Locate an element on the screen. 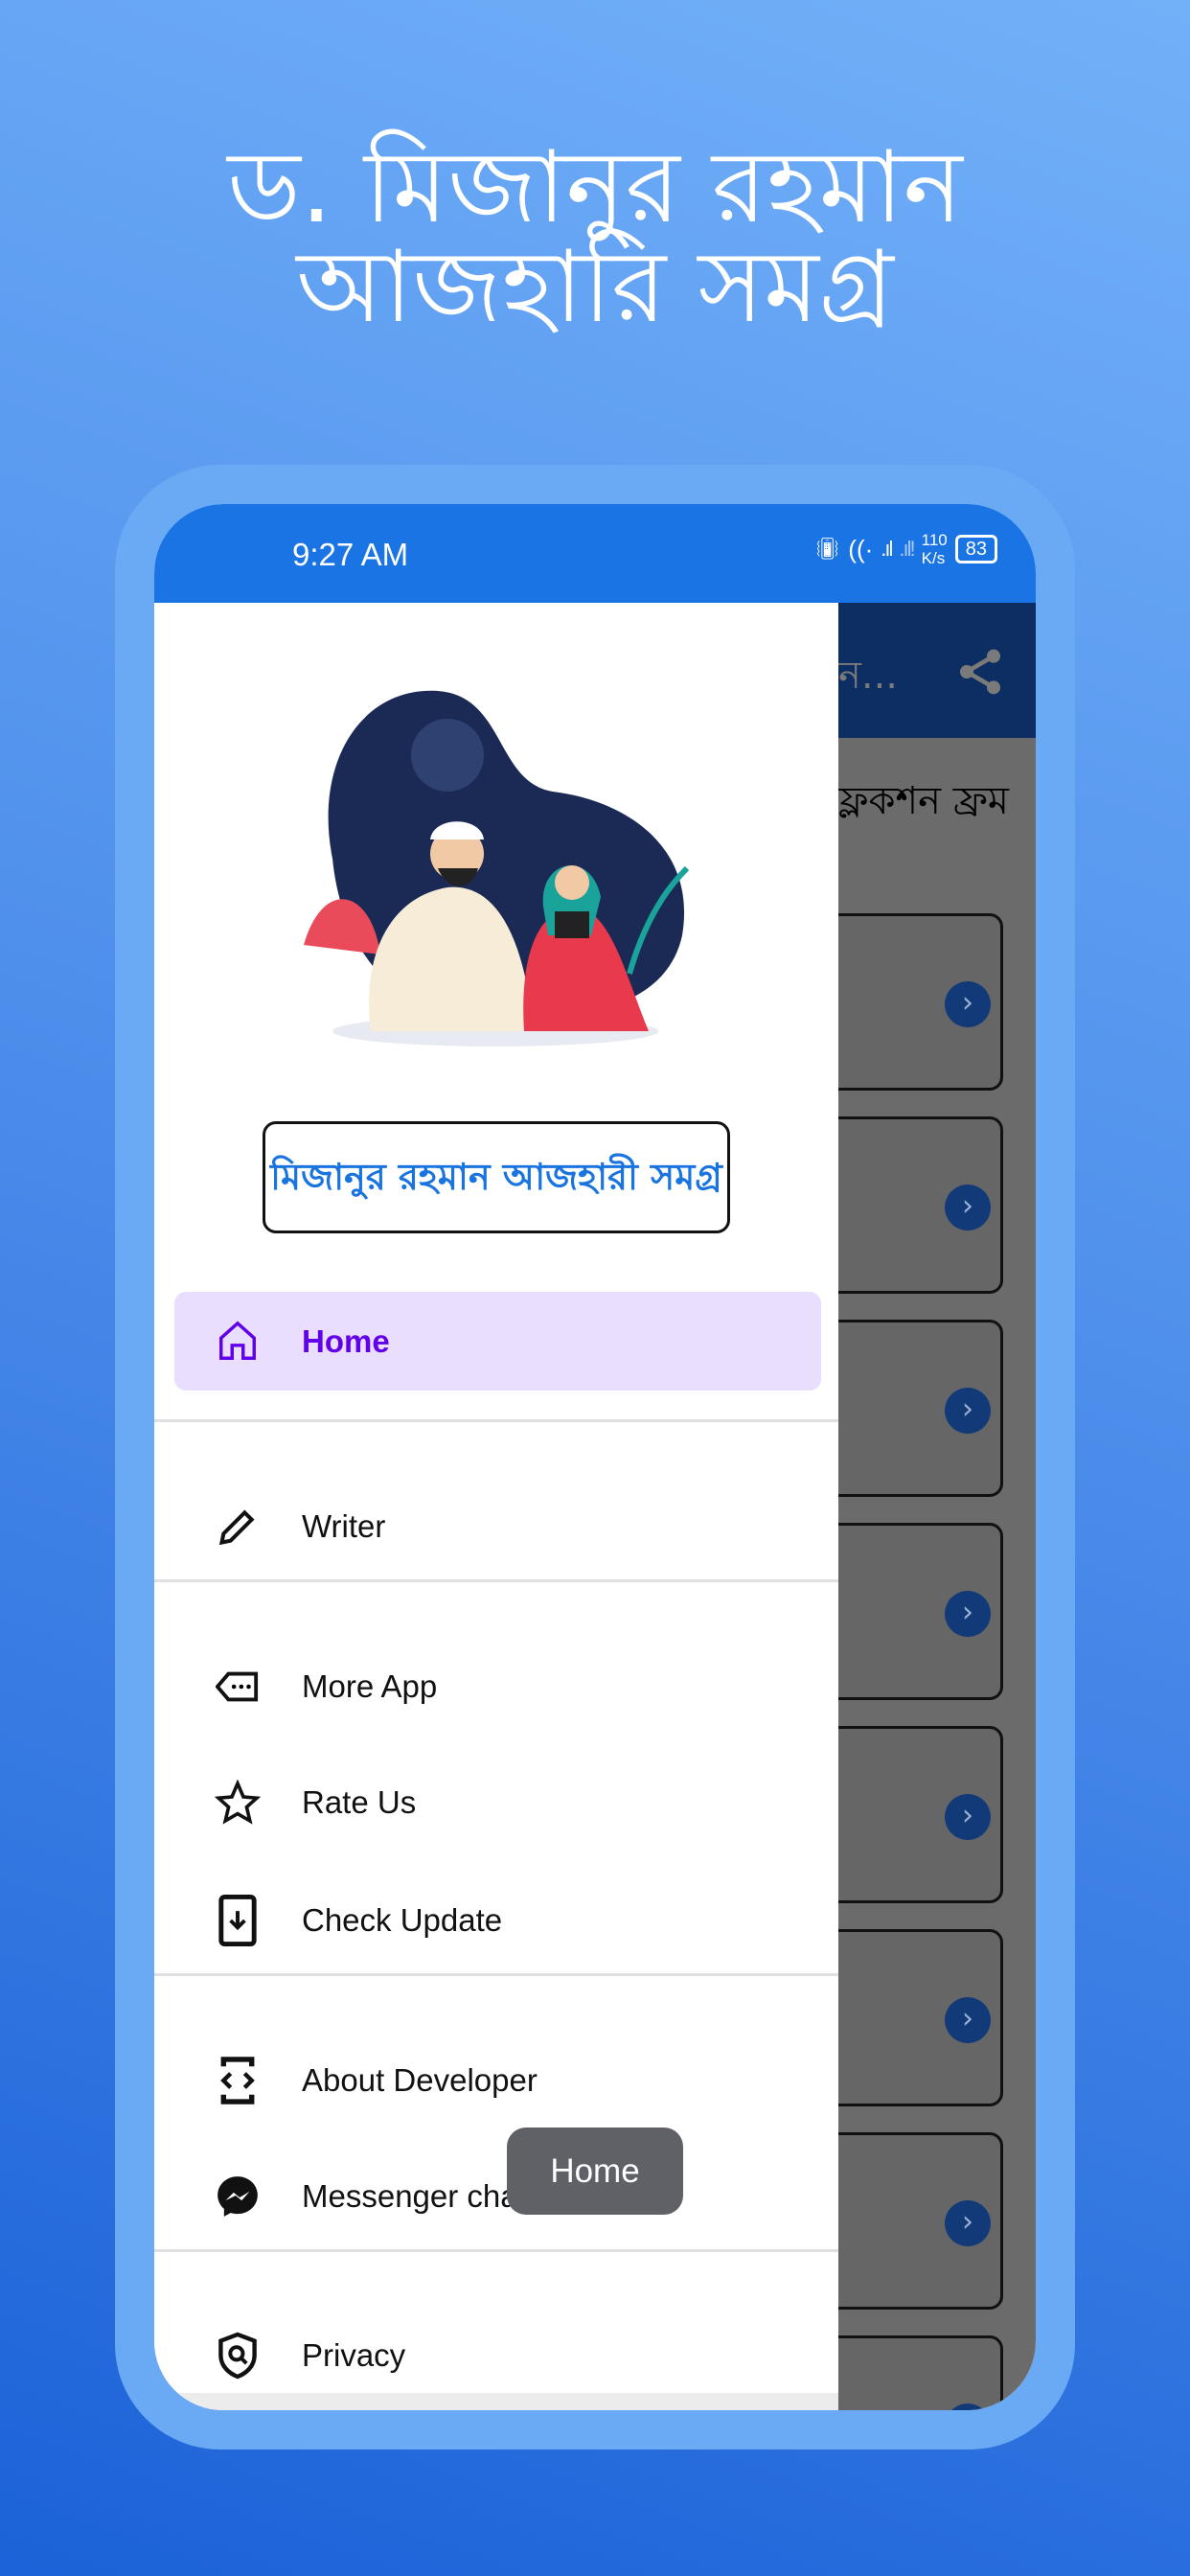 The height and width of the screenshot is (2576, 1190). dimmed-main-screen: ন... ফ্লকশন ফ্রম › › › › › › › › is located at coordinates (923, 1506).